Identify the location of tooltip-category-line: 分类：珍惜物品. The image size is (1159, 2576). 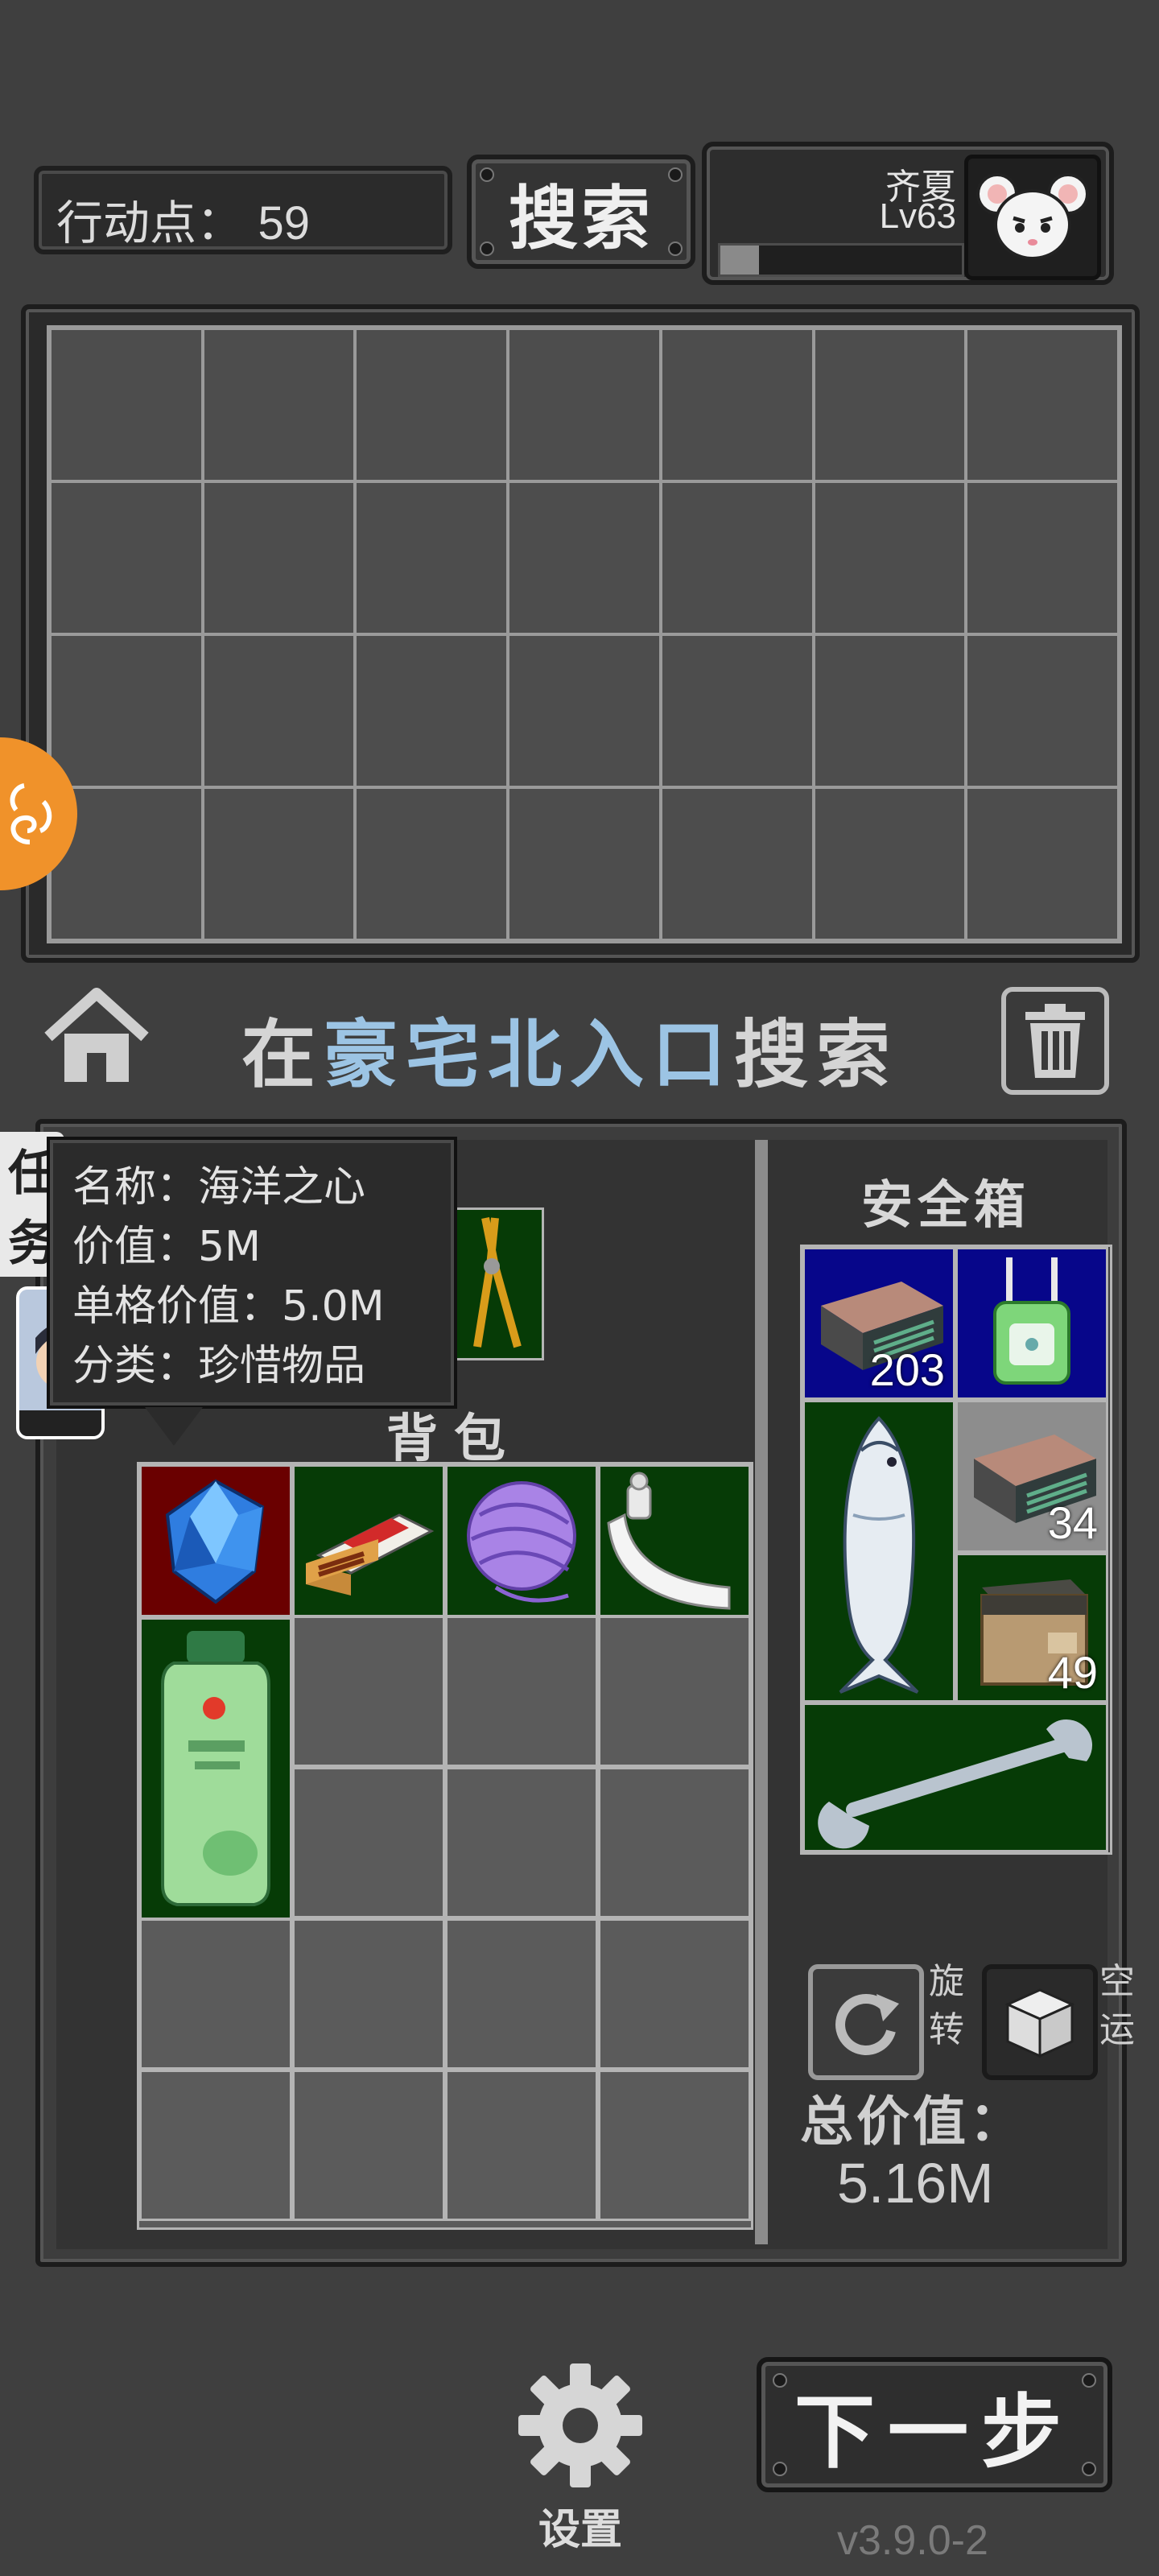
(263, 1366).